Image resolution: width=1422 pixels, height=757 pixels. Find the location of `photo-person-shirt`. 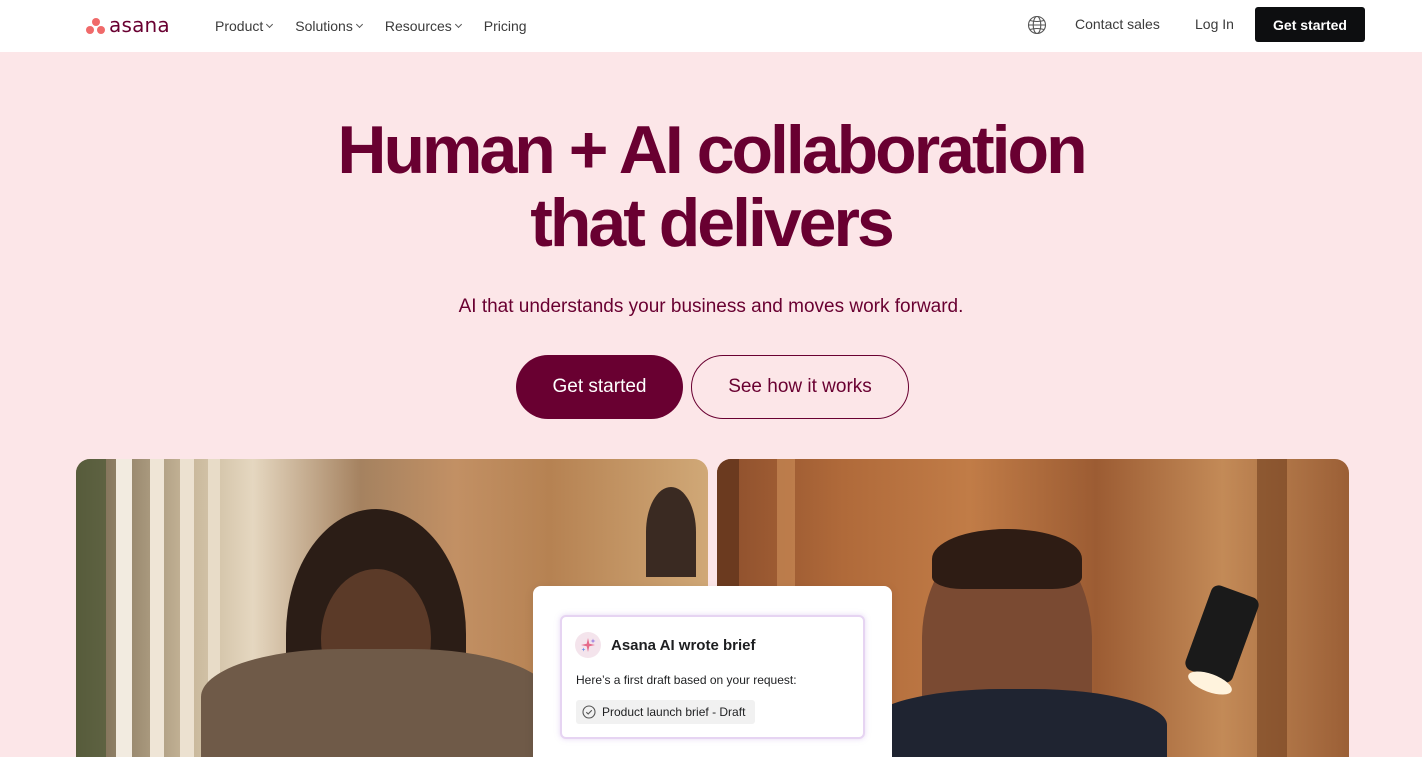

photo-person-shirt is located at coordinates (1017, 723).